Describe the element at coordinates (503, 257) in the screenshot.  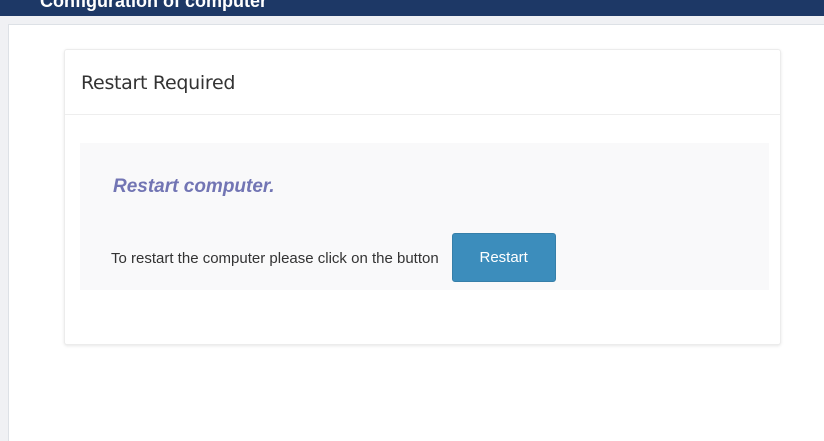
I see `restart-button: Restart` at that location.